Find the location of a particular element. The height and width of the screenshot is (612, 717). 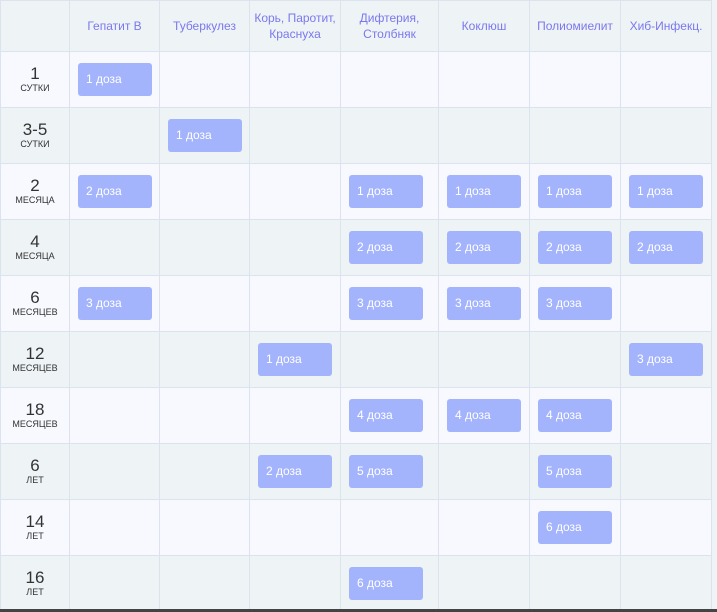

age-cell: 18 месяцев is located at coordinates (35, 415).